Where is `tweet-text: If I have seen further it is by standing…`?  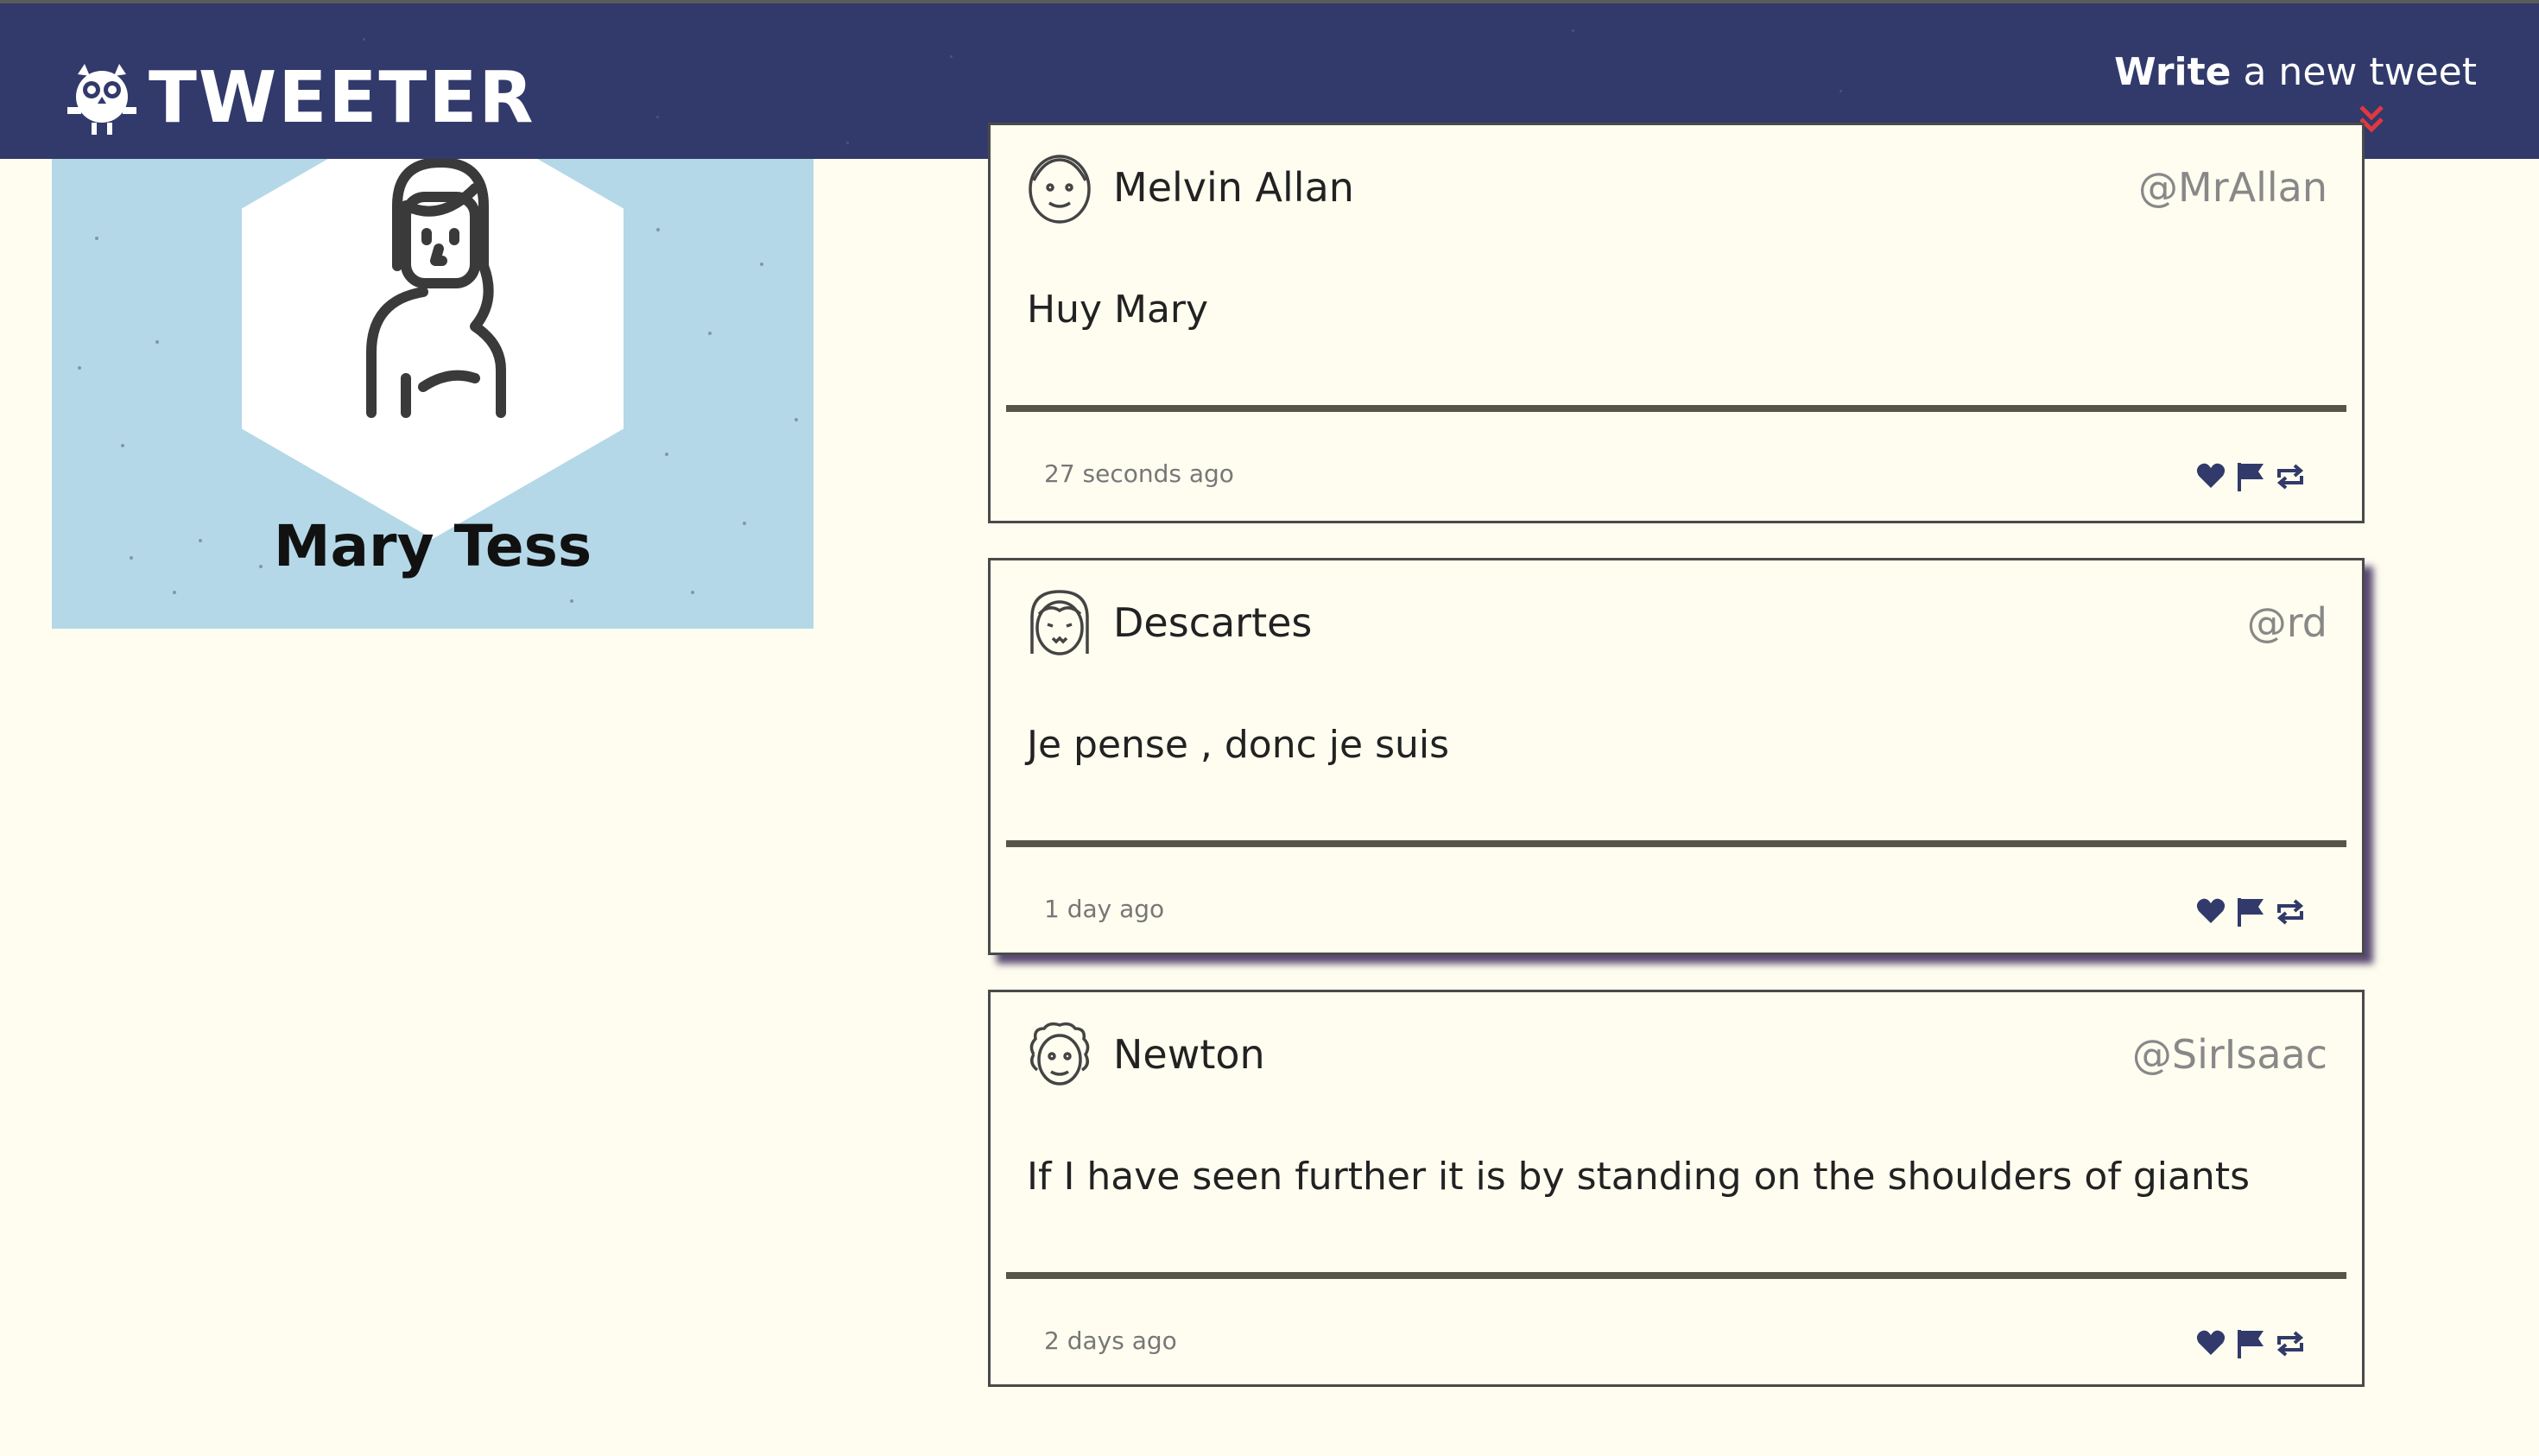 tweet-text: If I have seen further it is by standing… is located at coordinates (1638, 1177).